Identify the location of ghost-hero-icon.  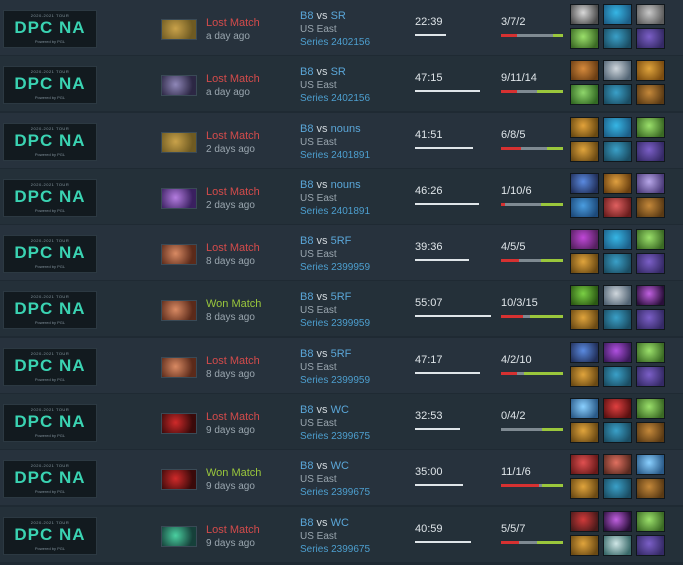
(179, 86).